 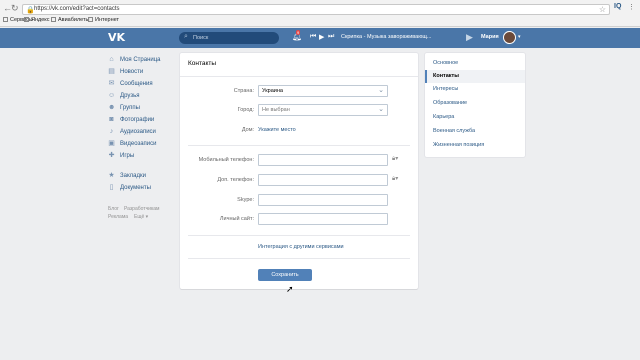 I want to click on address-bar: 🔒 https://vk.com/edit?act=contacts ☆, so click(x=316, y=9).